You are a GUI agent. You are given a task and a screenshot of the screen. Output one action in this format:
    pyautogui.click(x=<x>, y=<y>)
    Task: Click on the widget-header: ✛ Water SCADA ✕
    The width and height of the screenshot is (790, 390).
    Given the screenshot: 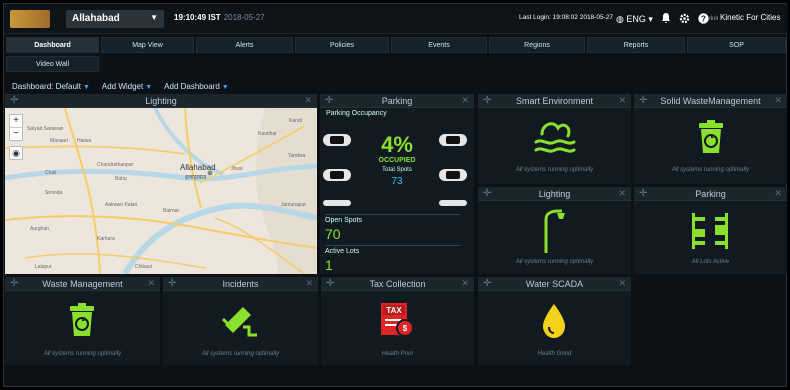 What is the action you would take?
    pyautogui.click(x=554, y=284)
    